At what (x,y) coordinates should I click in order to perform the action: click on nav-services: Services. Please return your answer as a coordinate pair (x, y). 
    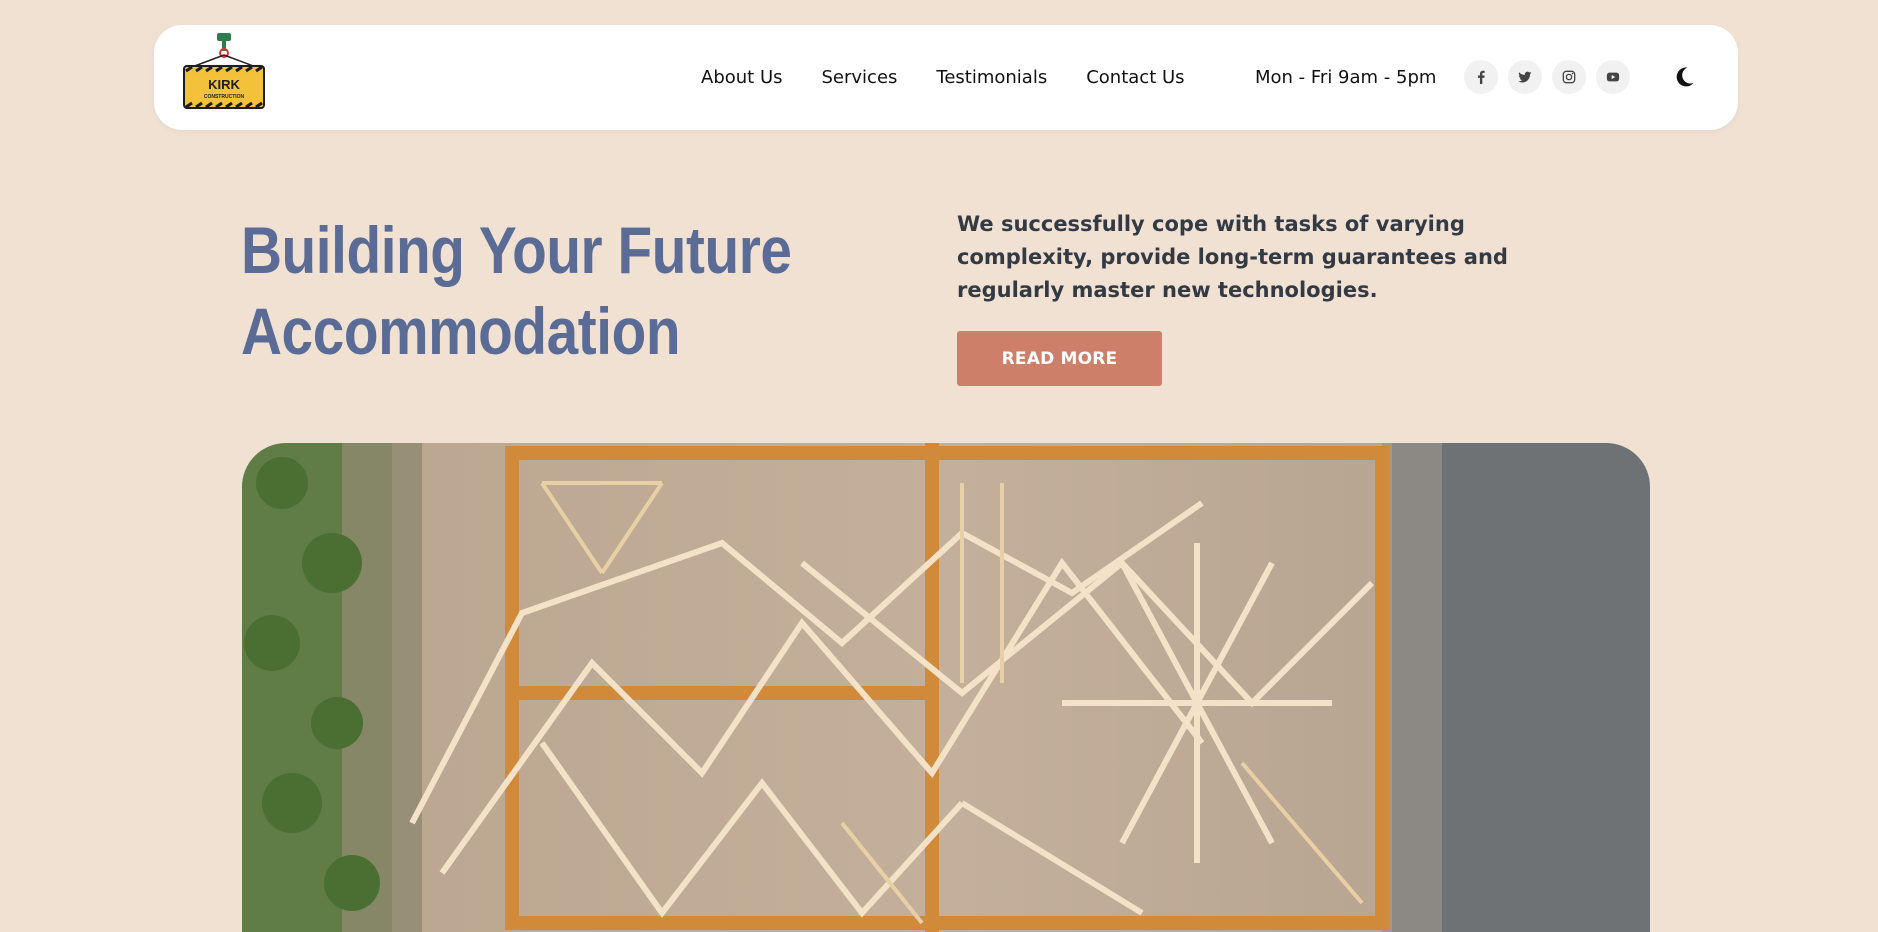
    Looking at the image, I should click on (860, 77).